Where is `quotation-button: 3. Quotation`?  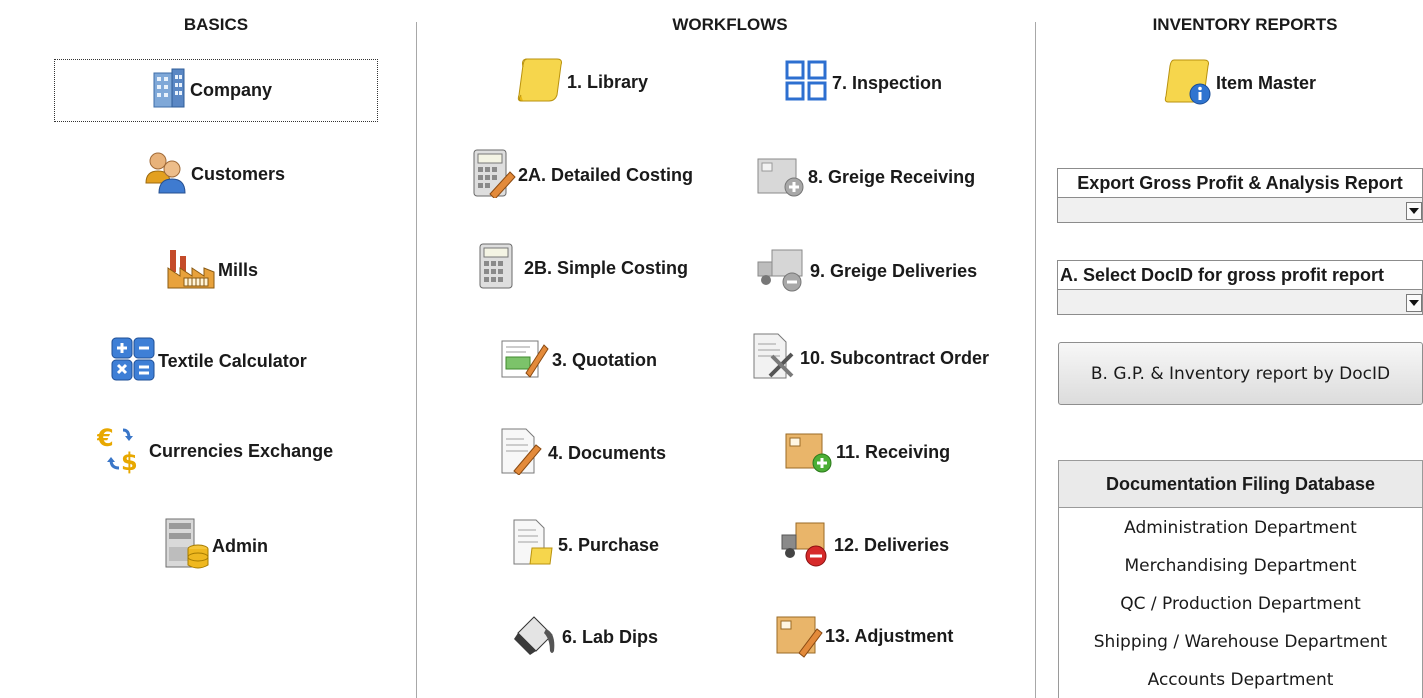
quotation-button: 3. Quotation is located at coordinates (578, 360).